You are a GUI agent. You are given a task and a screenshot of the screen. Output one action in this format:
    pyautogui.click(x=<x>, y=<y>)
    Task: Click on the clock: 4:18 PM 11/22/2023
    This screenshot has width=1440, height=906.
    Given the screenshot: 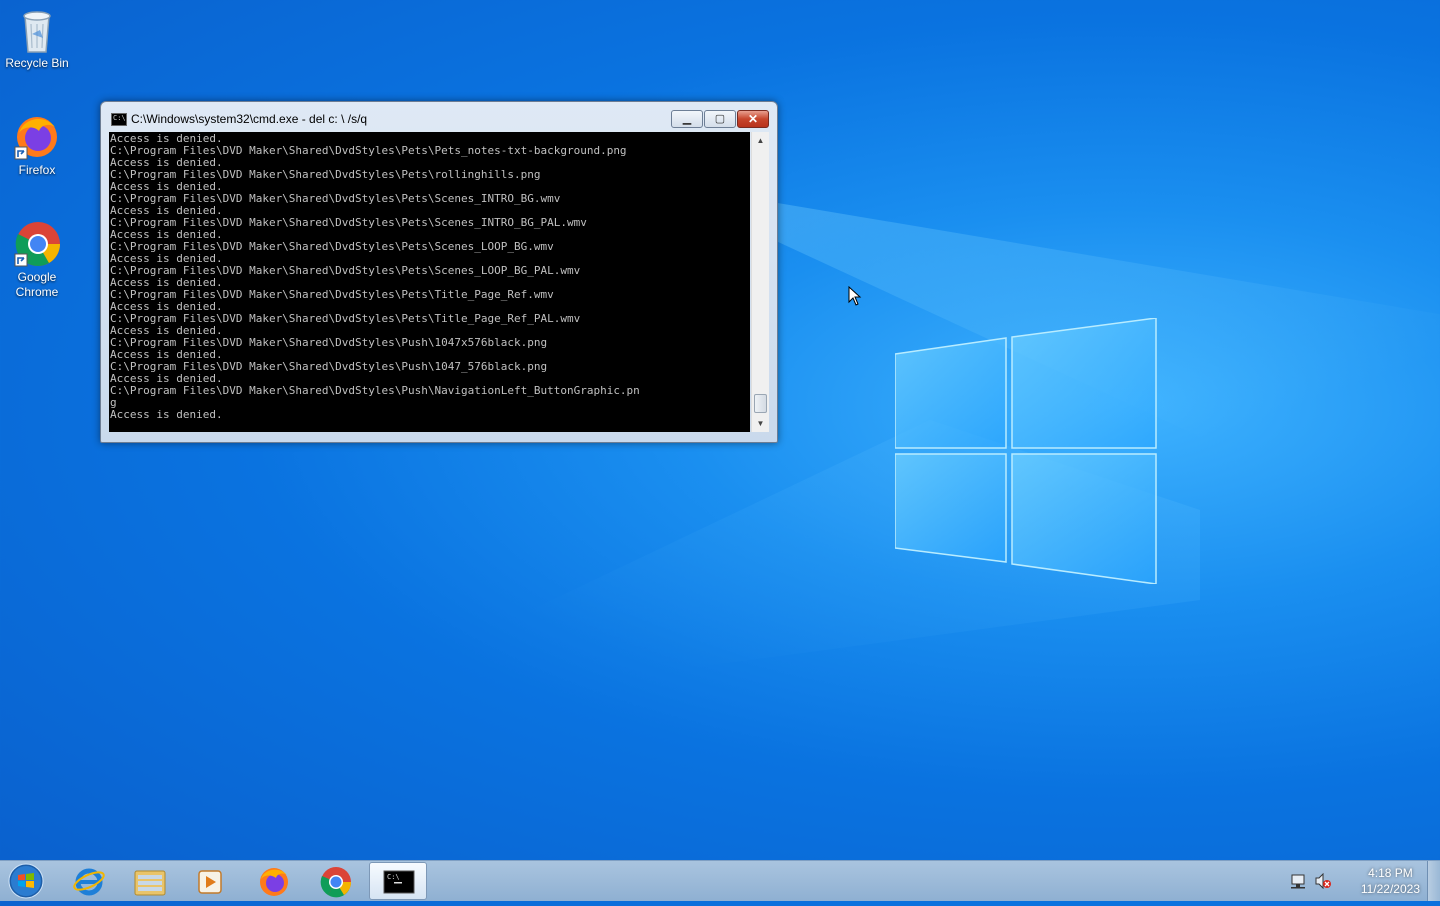 What is the action you would take?
    pyautogui.click(x=1390, y=881)
    